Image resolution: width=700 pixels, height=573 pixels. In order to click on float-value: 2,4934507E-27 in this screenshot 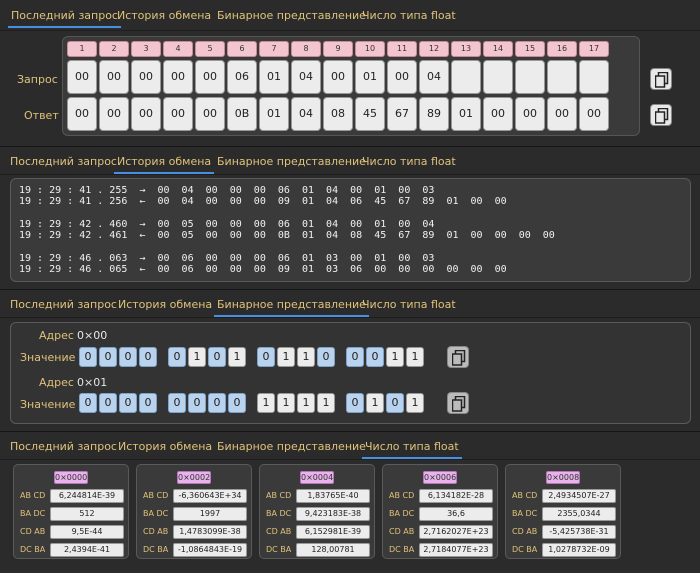, I will do `click(579, 496)`.